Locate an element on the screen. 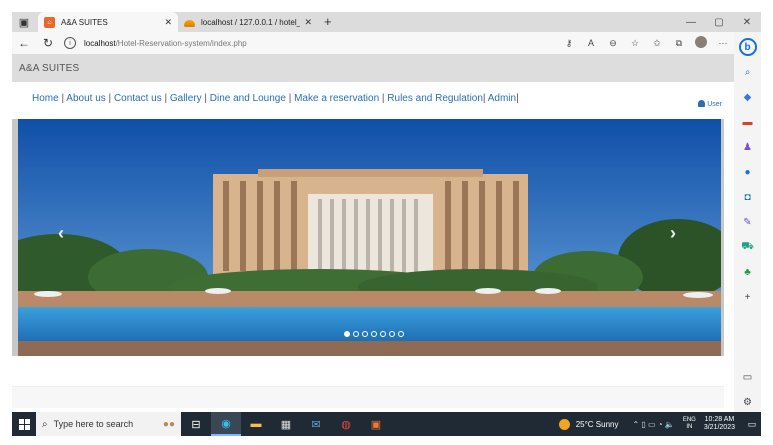  clock-date: 3/21/2023 is located at coordinates (719, 427).